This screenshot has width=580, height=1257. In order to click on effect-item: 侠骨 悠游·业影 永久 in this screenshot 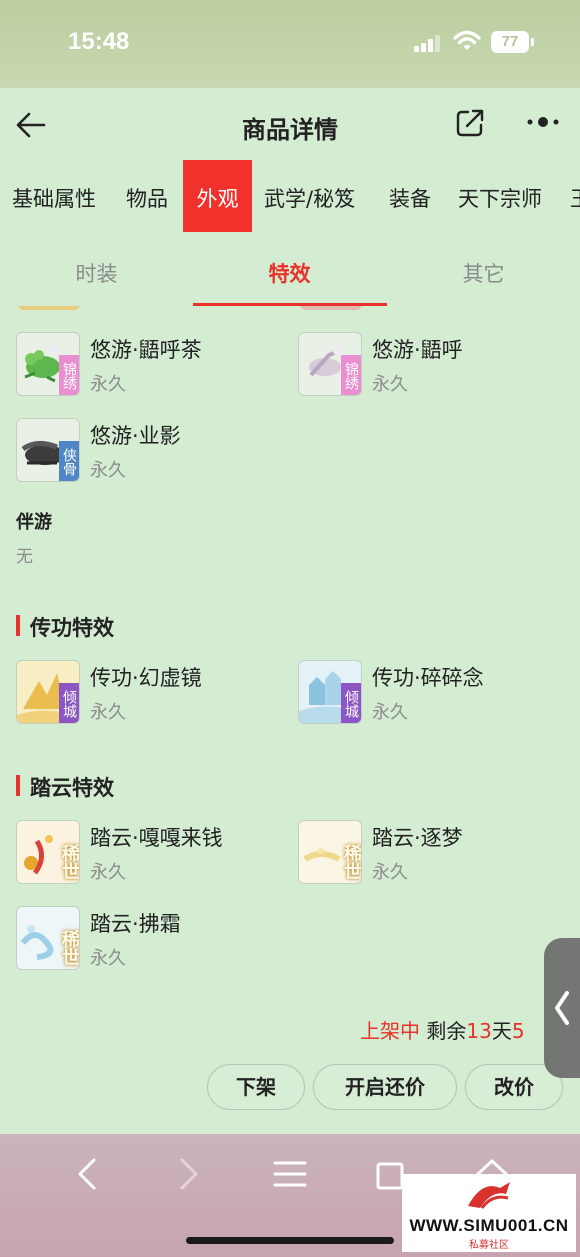, I will do `click(146, 451)`.